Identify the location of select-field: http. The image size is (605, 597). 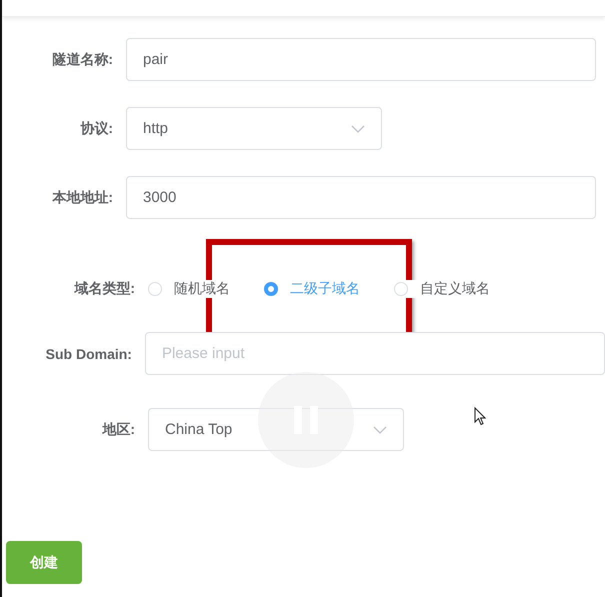
(254, 128).